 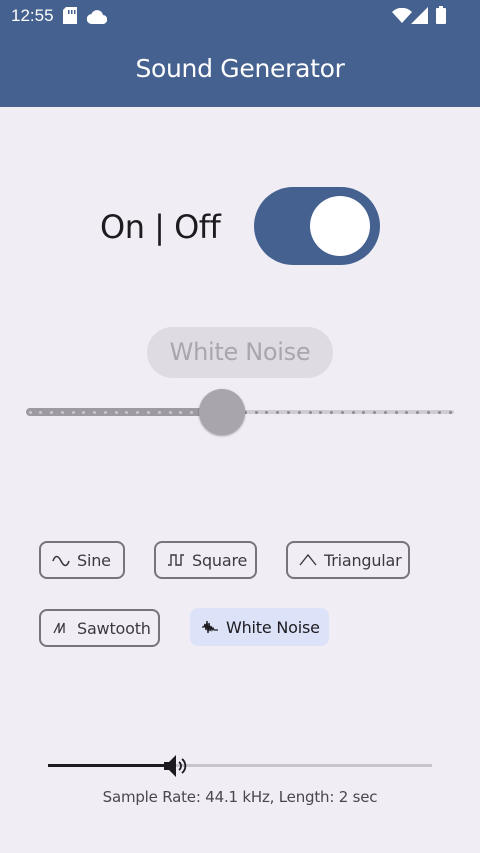 I want to click on chip-label: Sawtooth, so click(x=114, y=628).